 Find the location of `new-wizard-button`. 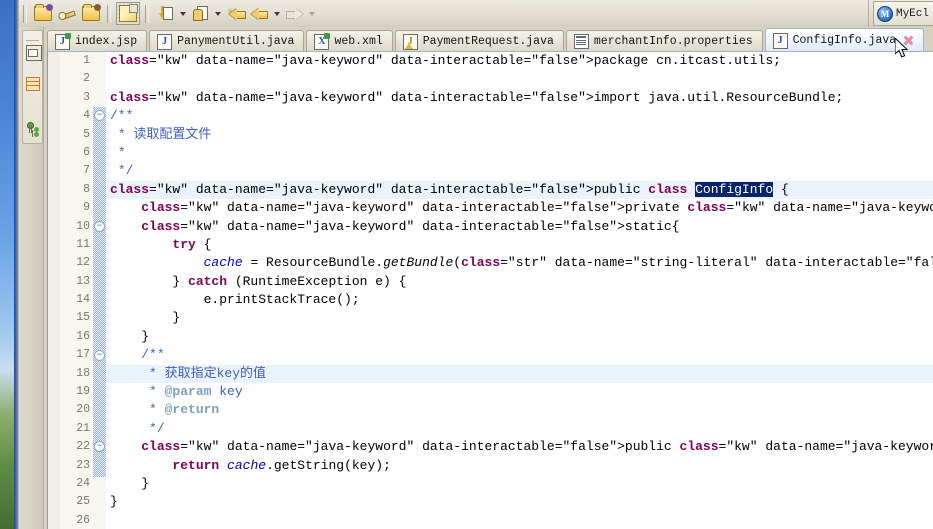

new-wizard-button is located at coordinates (67, 13).